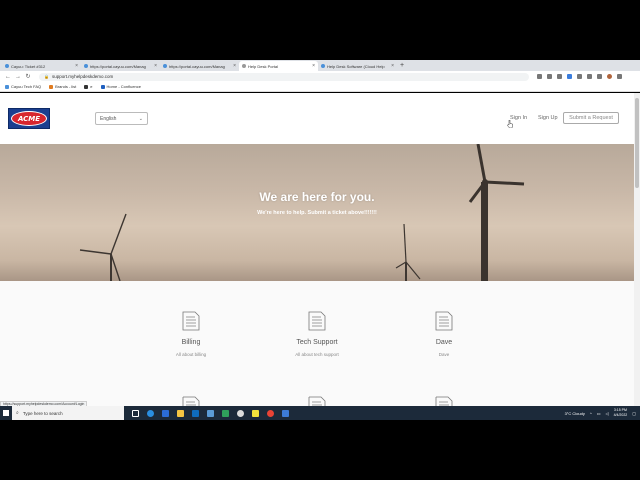 The image size is (640, 480). I want to click on chrome-icon, so click(270, 413).